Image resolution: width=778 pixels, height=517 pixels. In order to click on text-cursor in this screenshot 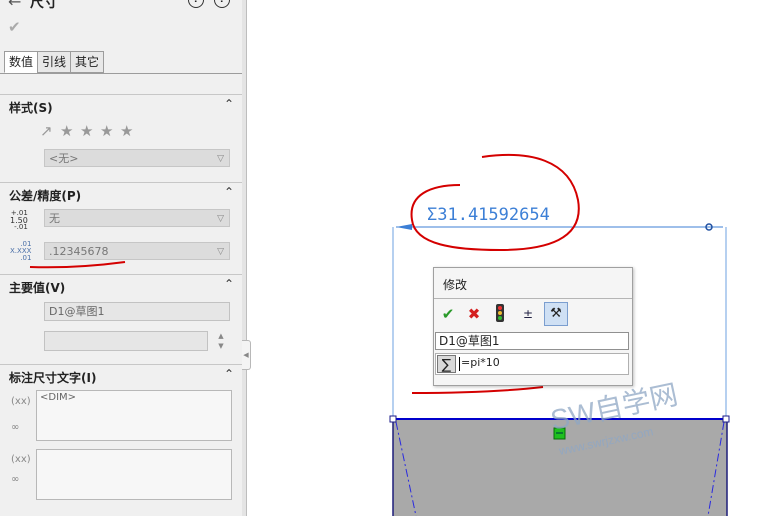, I will do `click(459, 364)`.